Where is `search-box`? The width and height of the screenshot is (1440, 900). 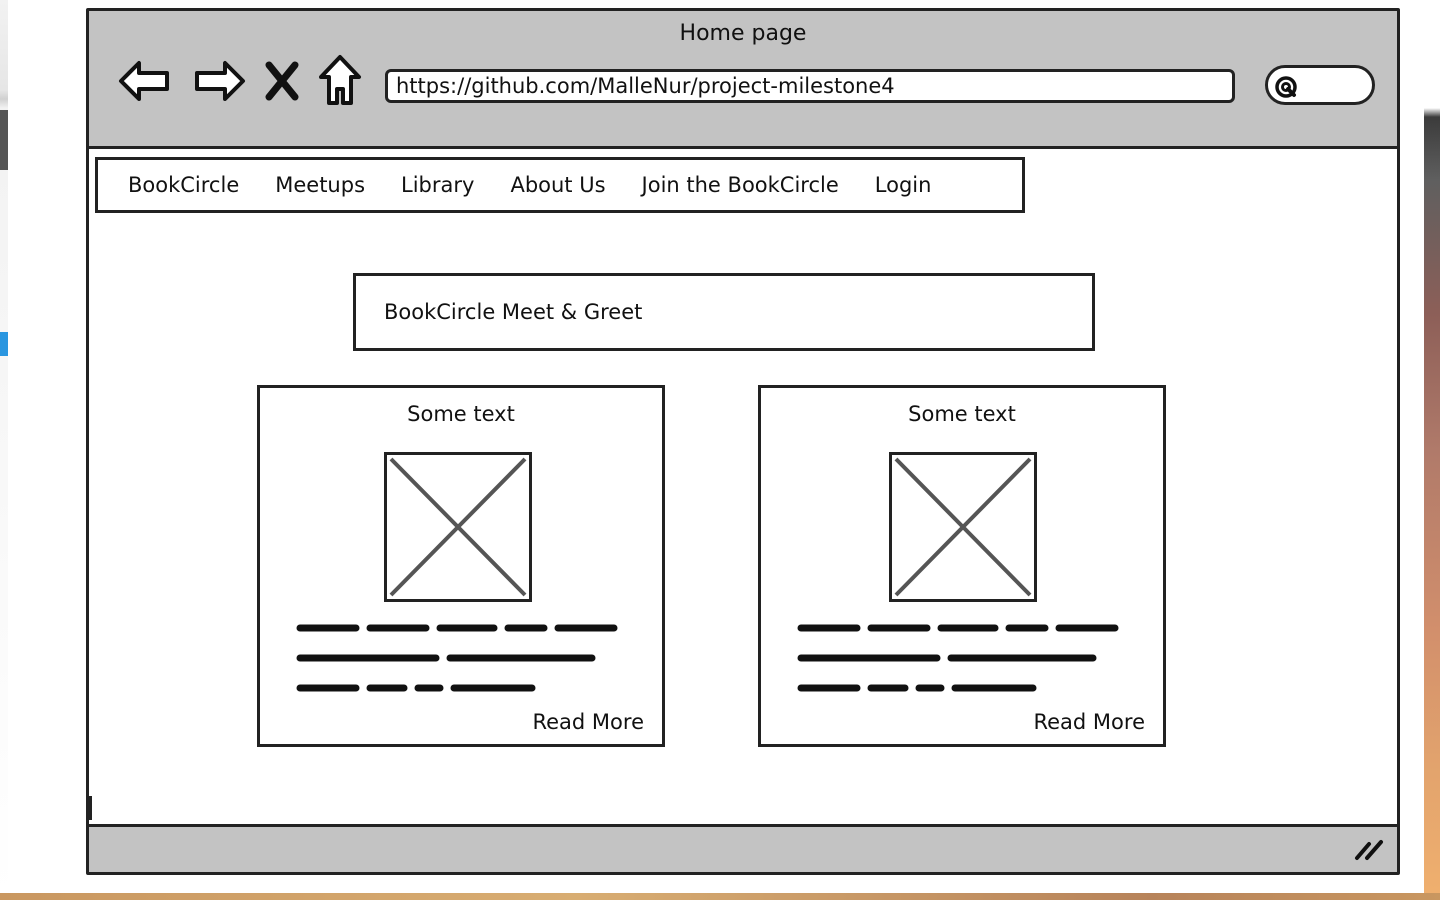 search-box is located at coordinates (1320, 85).